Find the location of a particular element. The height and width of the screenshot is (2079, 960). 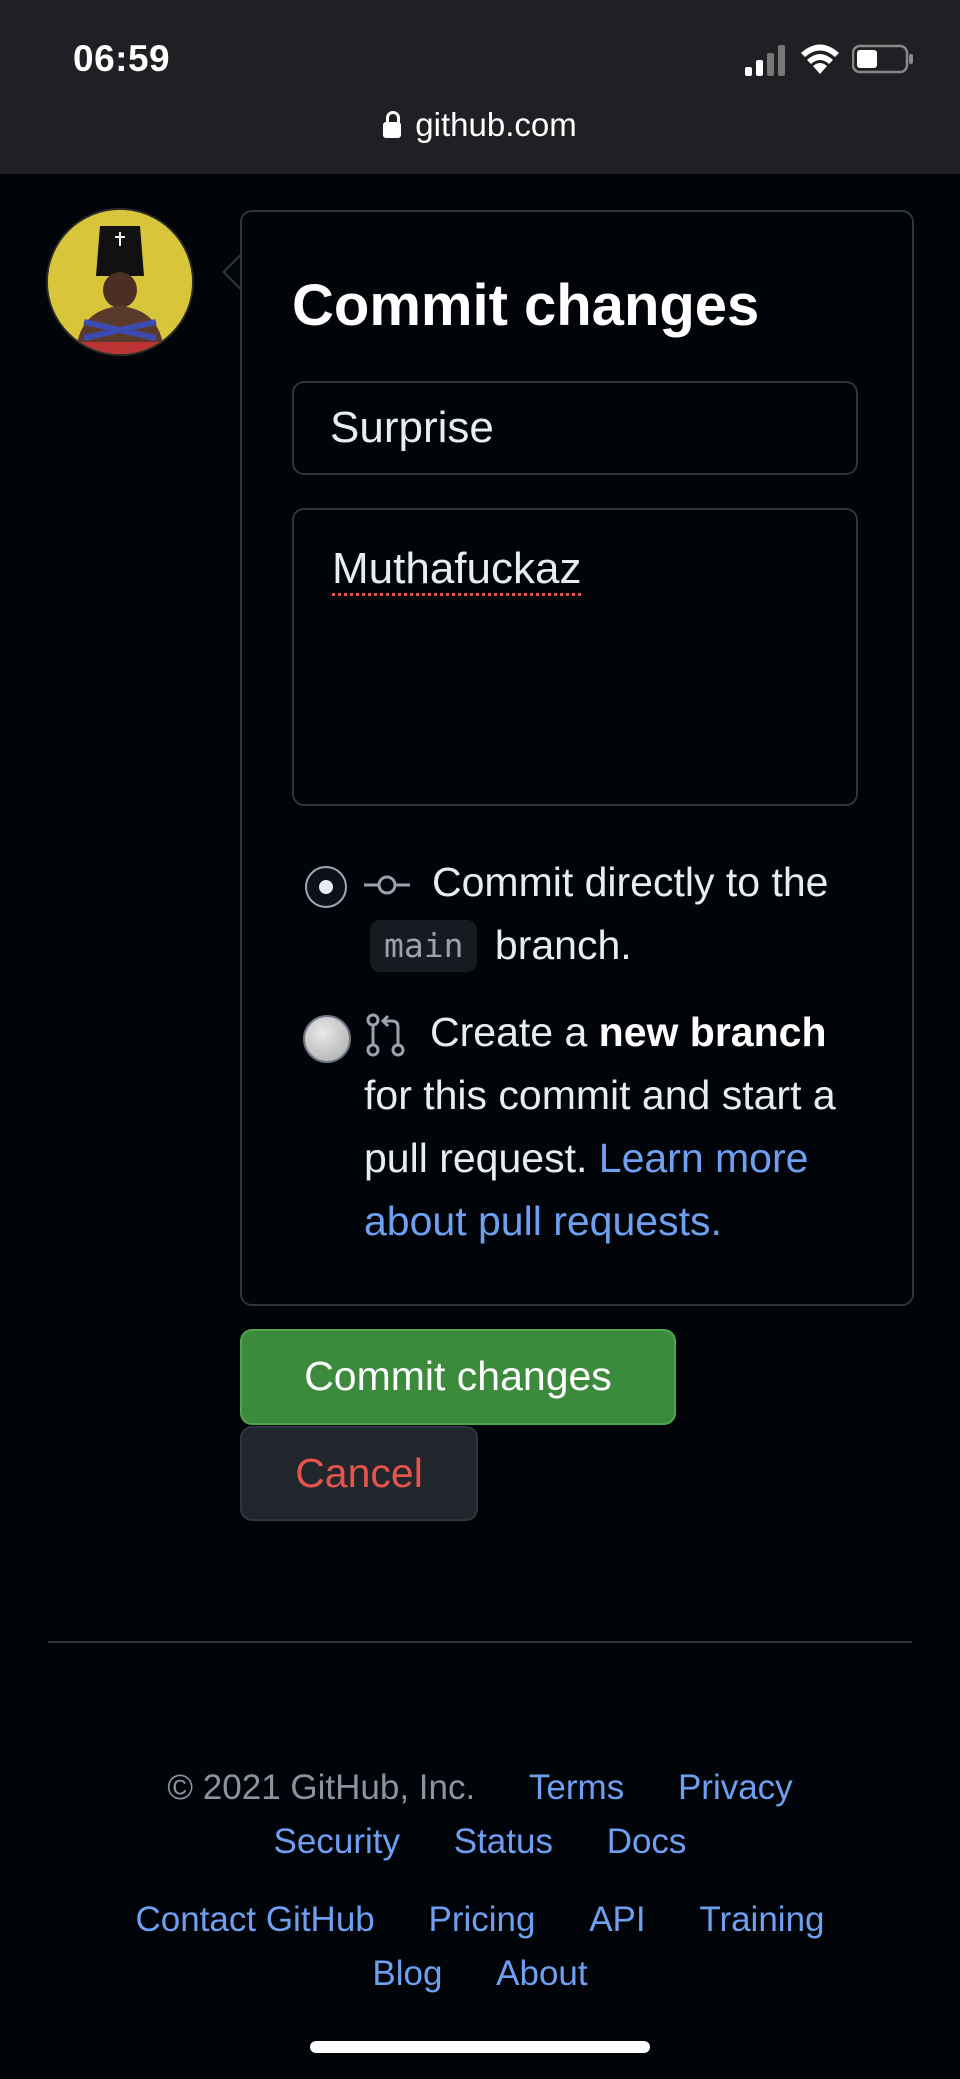

home-indicator is located at coordinates (480, 2047).